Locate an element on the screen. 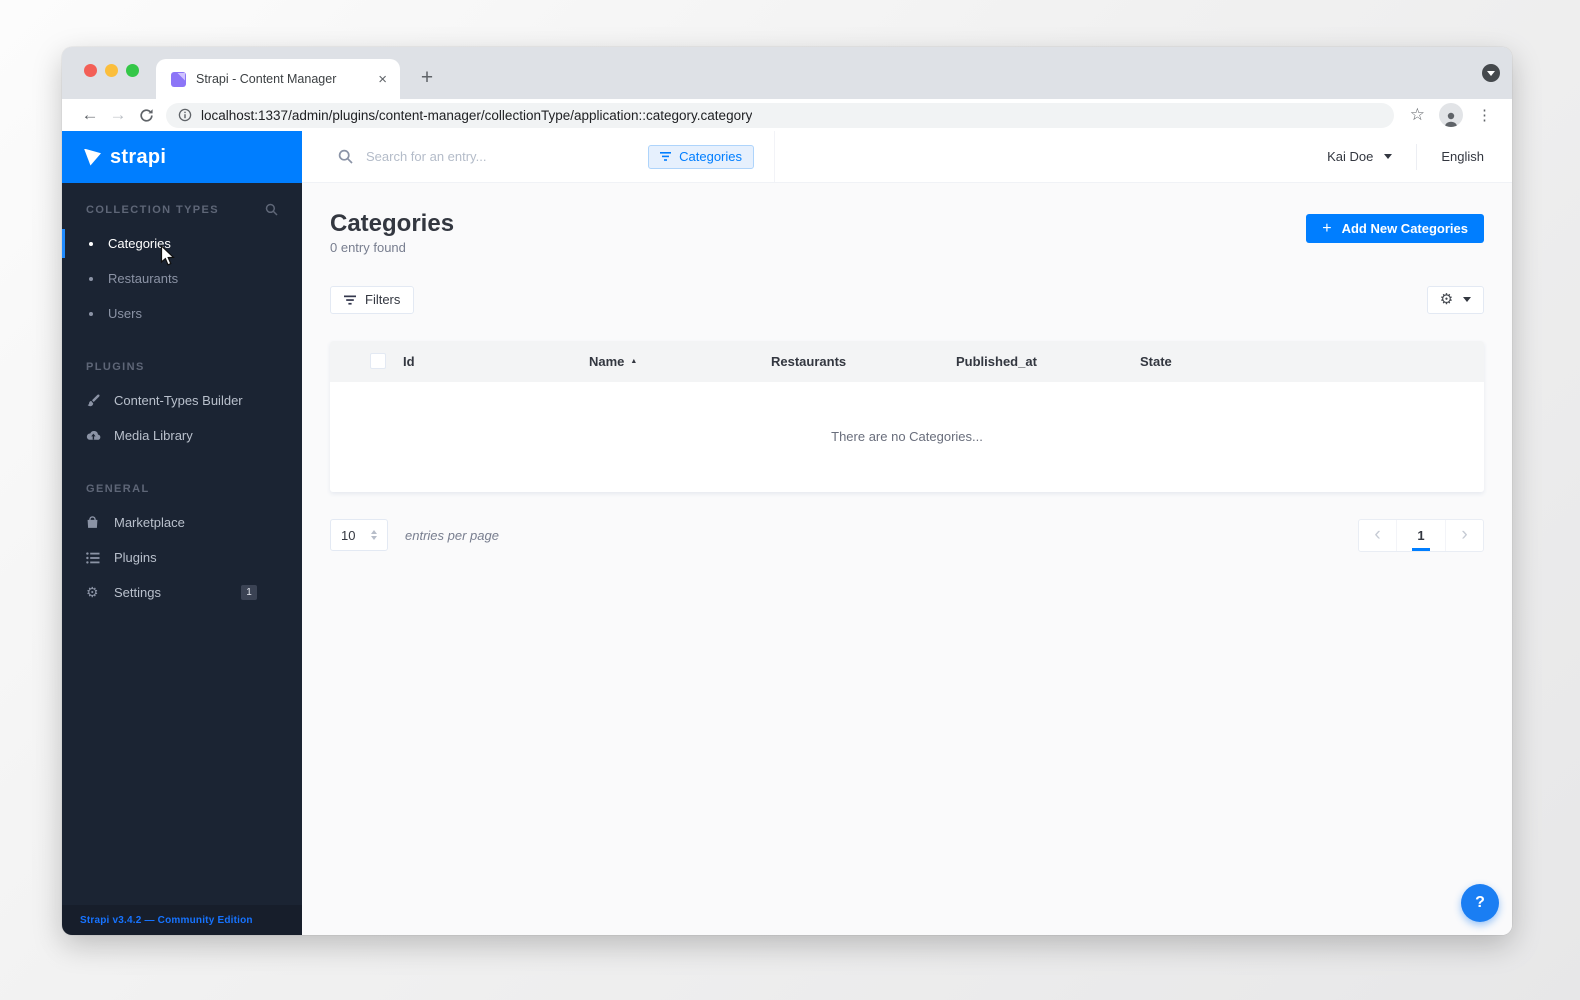 This screenshot has height=1000, width=1580. strapi-logo: strapi is located at coordinates (182, 157).